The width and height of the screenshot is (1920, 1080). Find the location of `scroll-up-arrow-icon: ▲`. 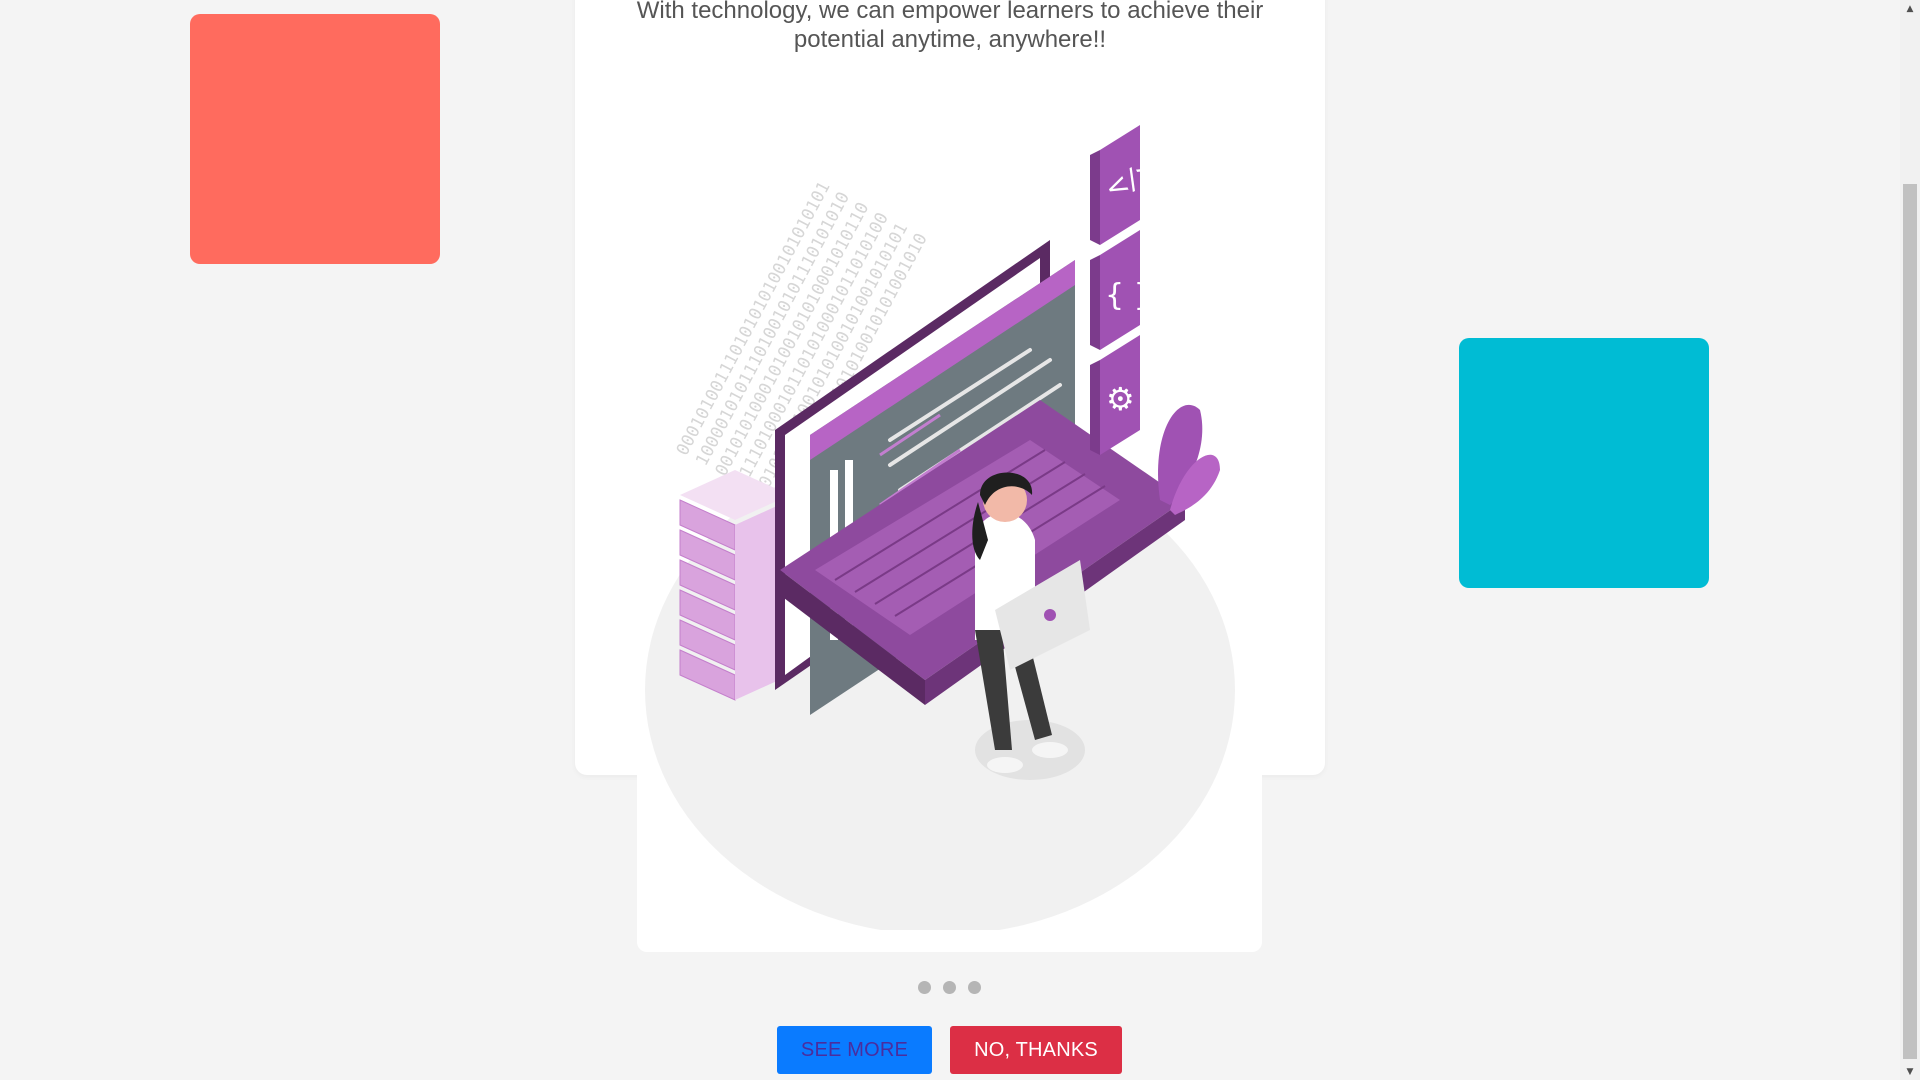

scroll-up-arrow-icon: ▲ is located at coordinates (1910, 8).